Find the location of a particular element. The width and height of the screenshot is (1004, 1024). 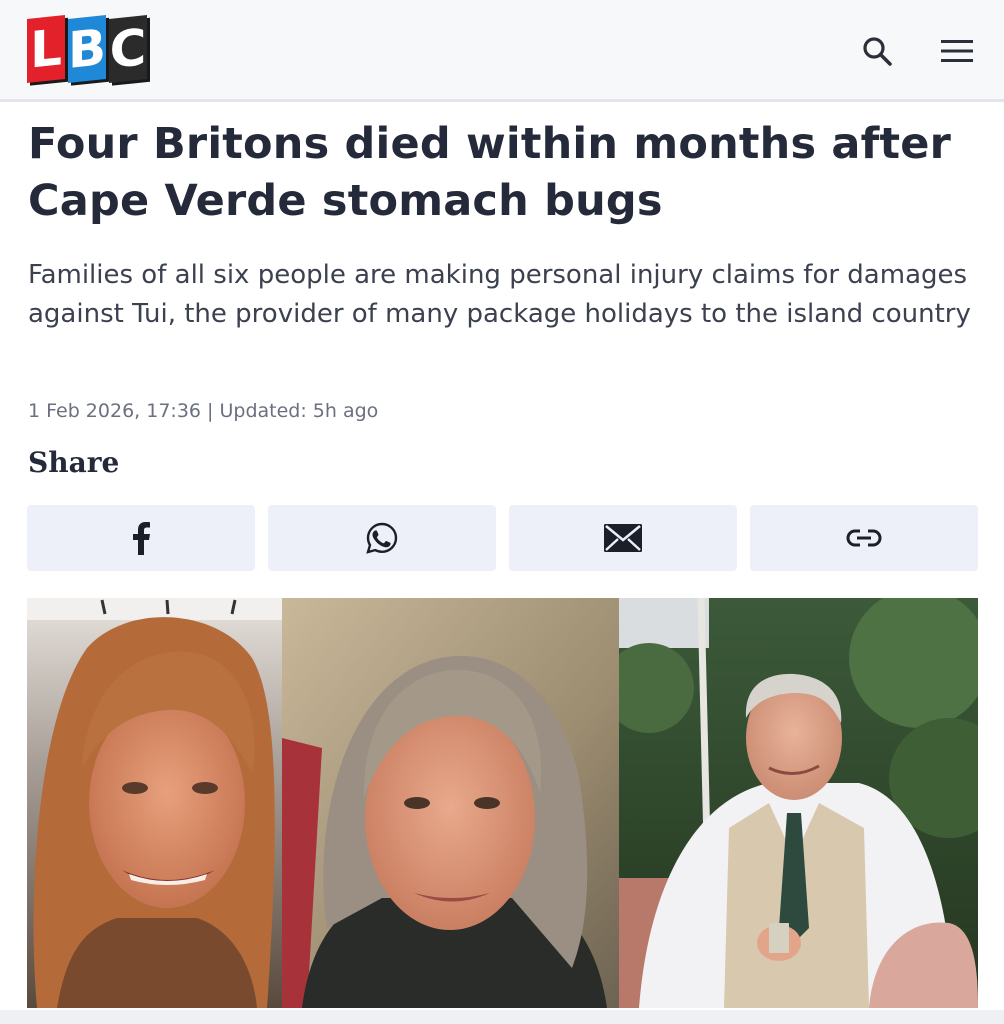

email-icon is located at coordinates (623, 538).